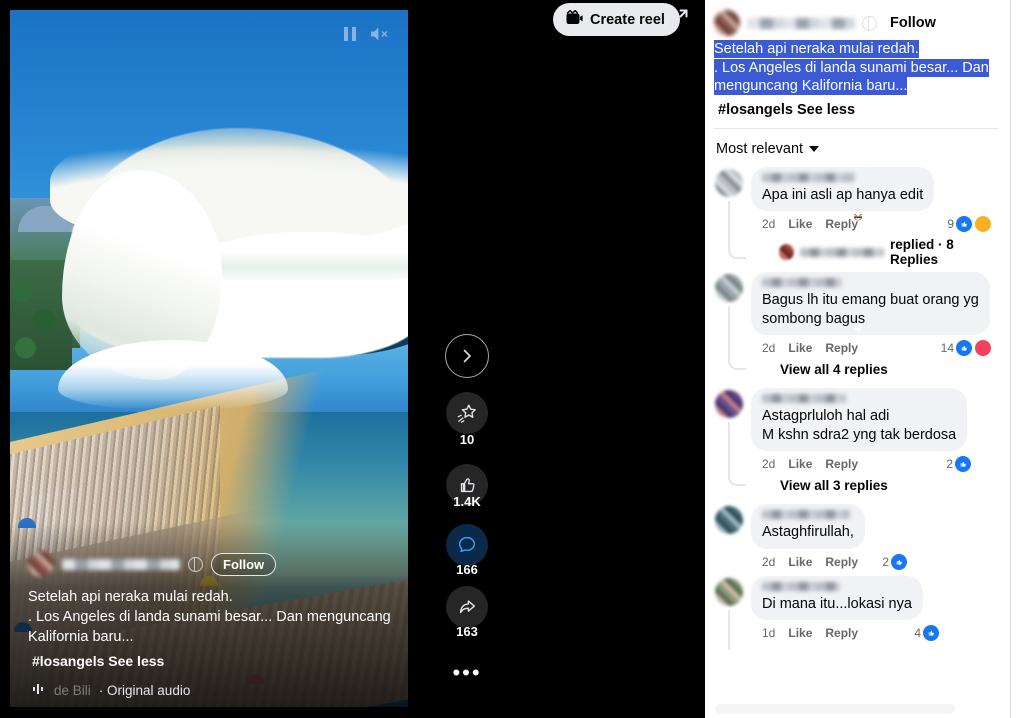 The image size is (1024, 718). Describe the element at coordinates (467, 356) in the screenshot. I see `next-reel-button` at that location.